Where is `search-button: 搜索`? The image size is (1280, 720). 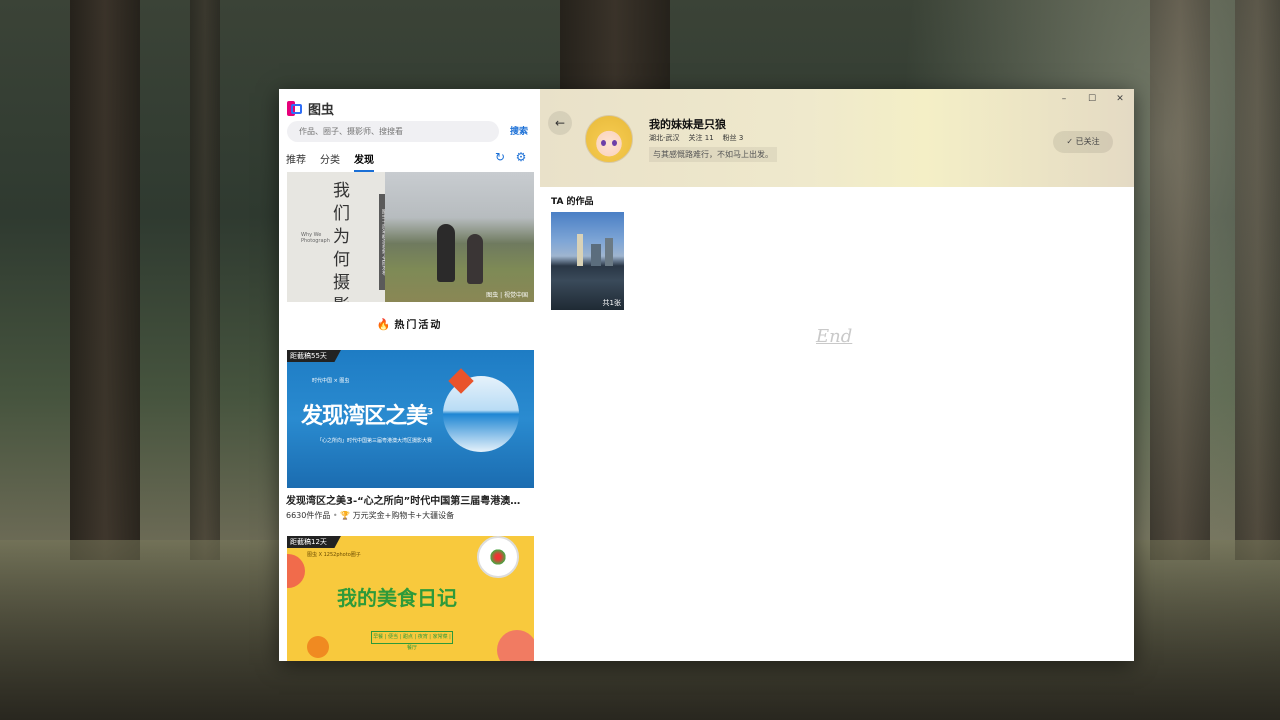
search-button: 搜索 is located at coordinates (519, 130).